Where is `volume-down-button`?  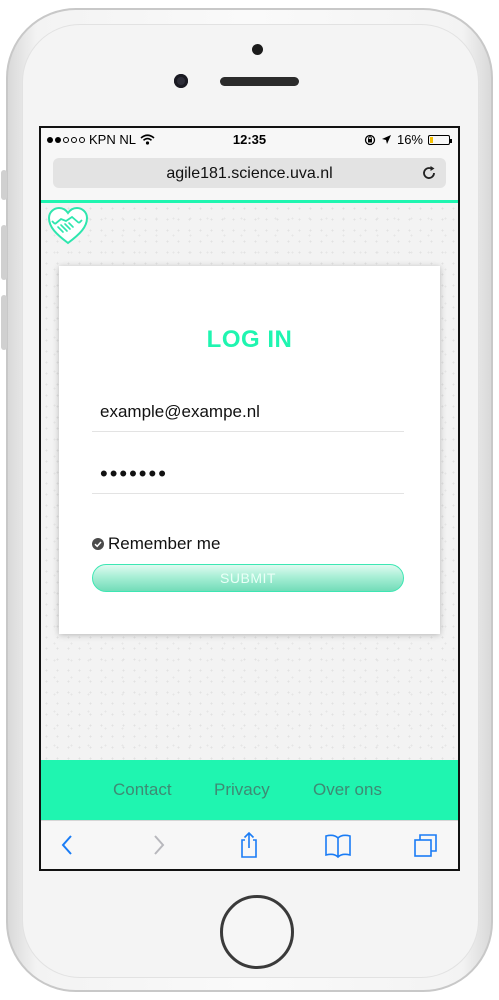
volume-down-button is located at coordinates (4, 322).